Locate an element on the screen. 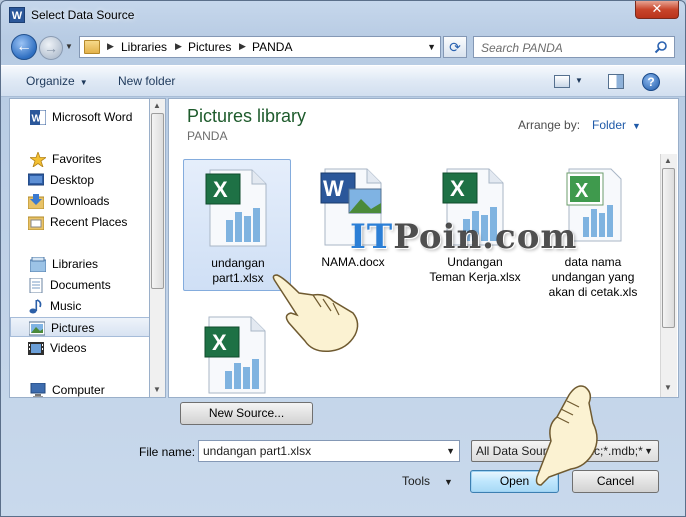 The width and height of the screenshot is (686, 517). library-title: Pictures library is located at coordinates (247, 116).